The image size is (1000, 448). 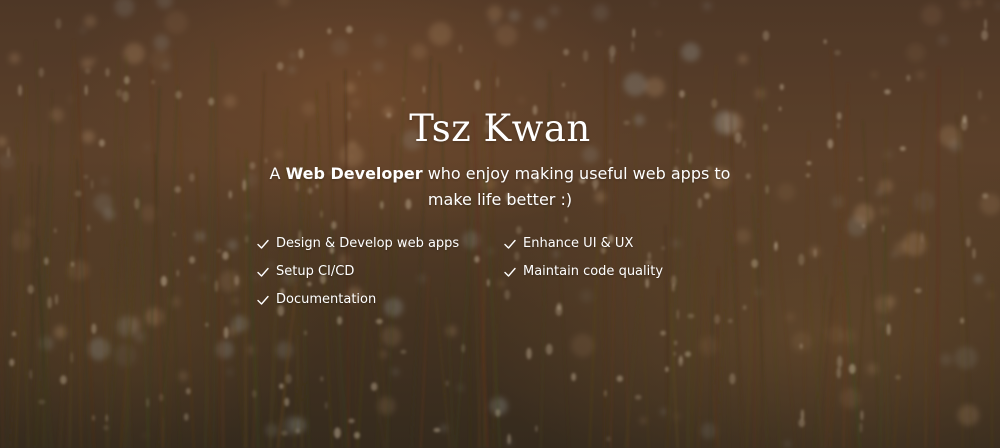 What do you see at coordinates (368, 243) in the screenshot?
I see `skill-label: Design & Develop web apps` at bounding box center [368, 243].